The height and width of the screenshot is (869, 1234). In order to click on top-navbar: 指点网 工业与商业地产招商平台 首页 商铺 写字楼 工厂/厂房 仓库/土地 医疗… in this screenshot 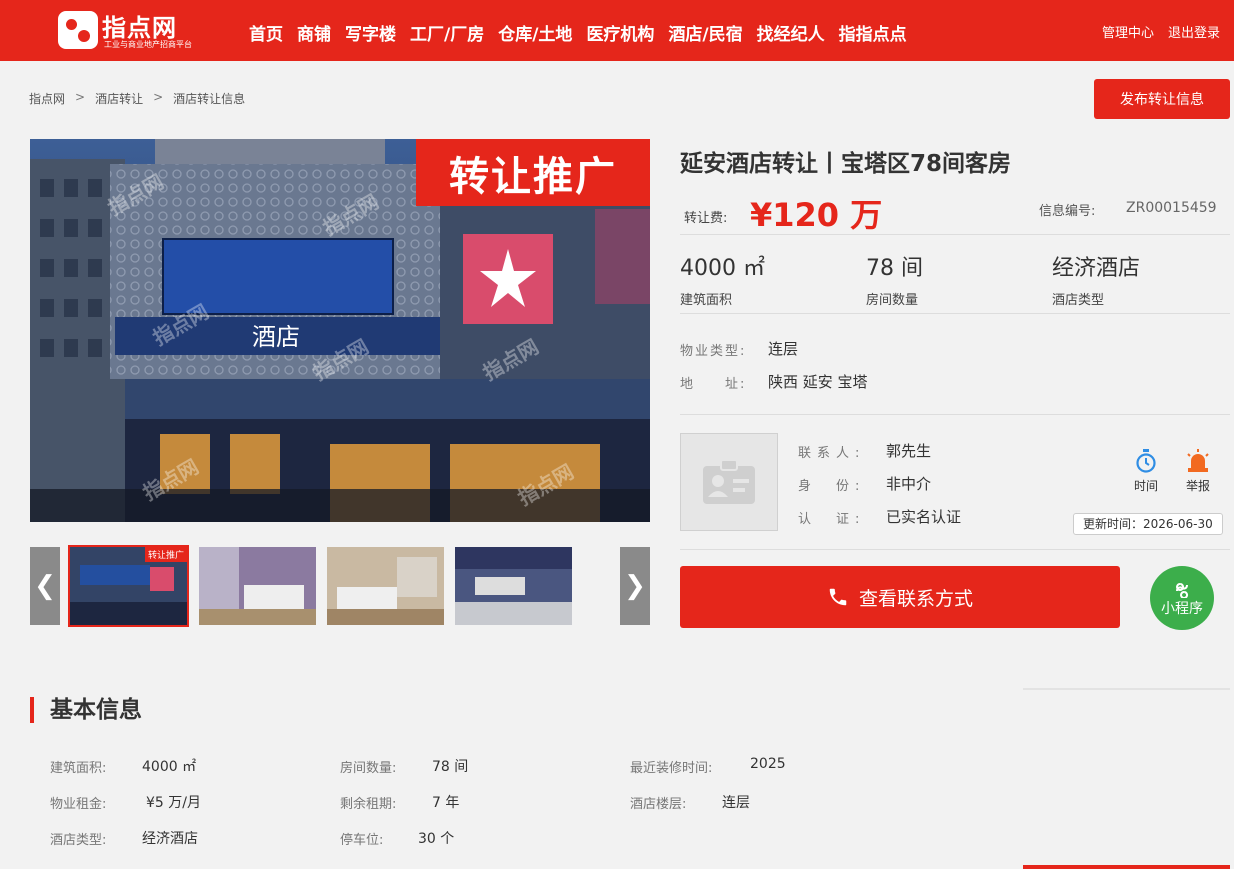, I will do `click(617, 30)`.